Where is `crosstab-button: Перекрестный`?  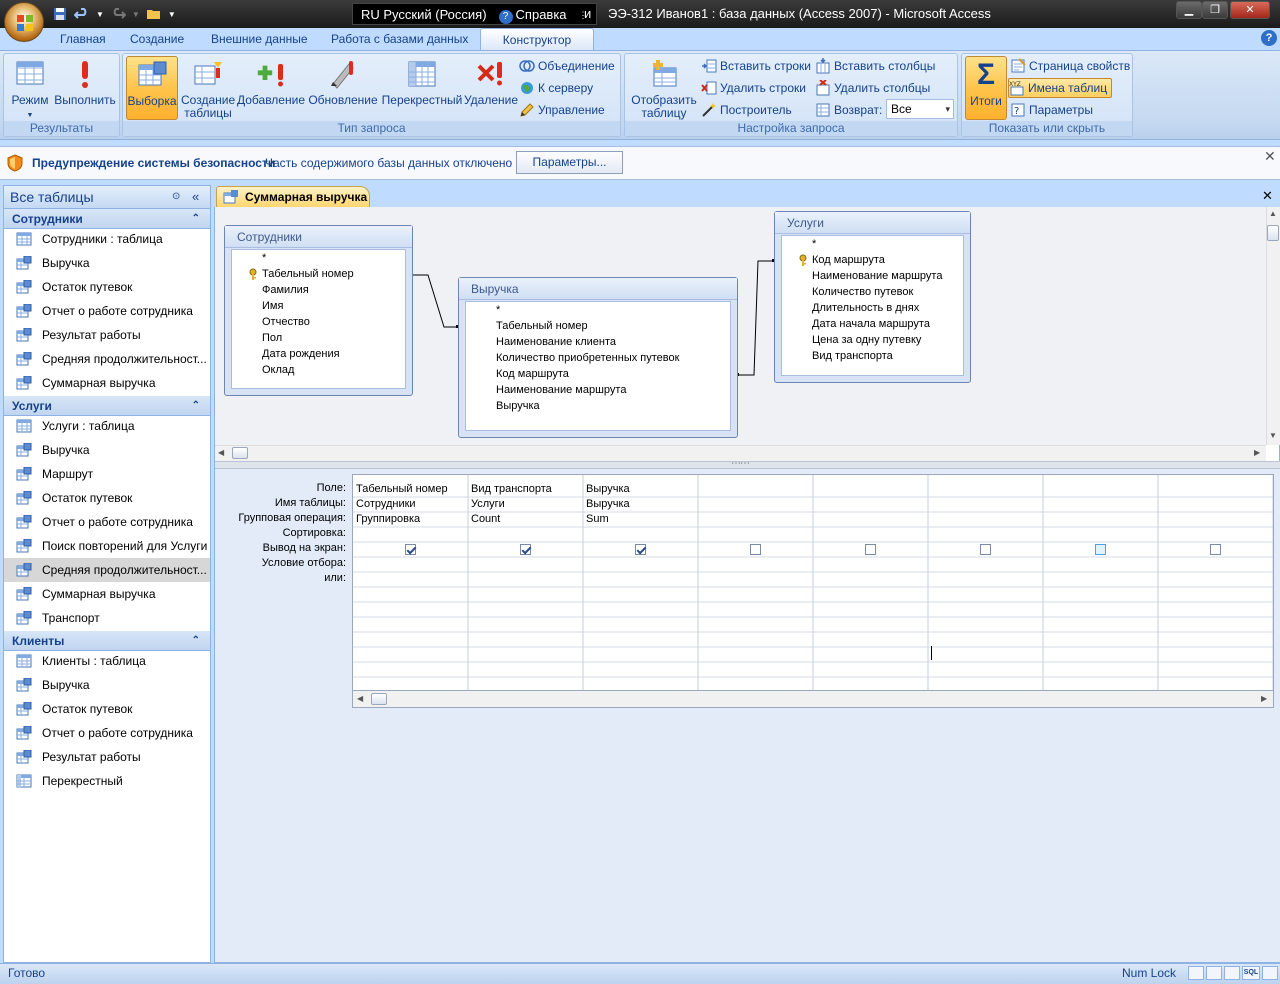 crosstab-button: Перекрестный is located at coordinates (422, 88).